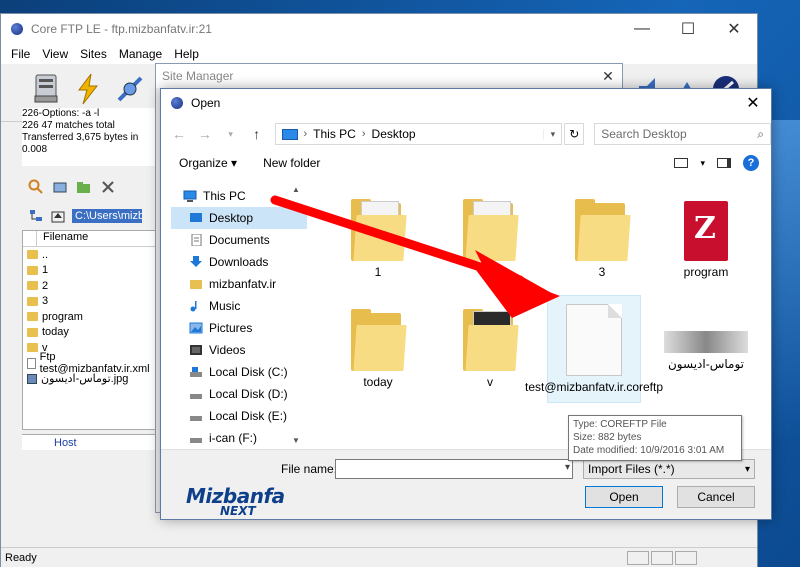 Image resolution: width=800 pixels, height=567 pixels. Describe the element at coordinates (36, 187) in the screenshot. I see `search-icon` at that location.